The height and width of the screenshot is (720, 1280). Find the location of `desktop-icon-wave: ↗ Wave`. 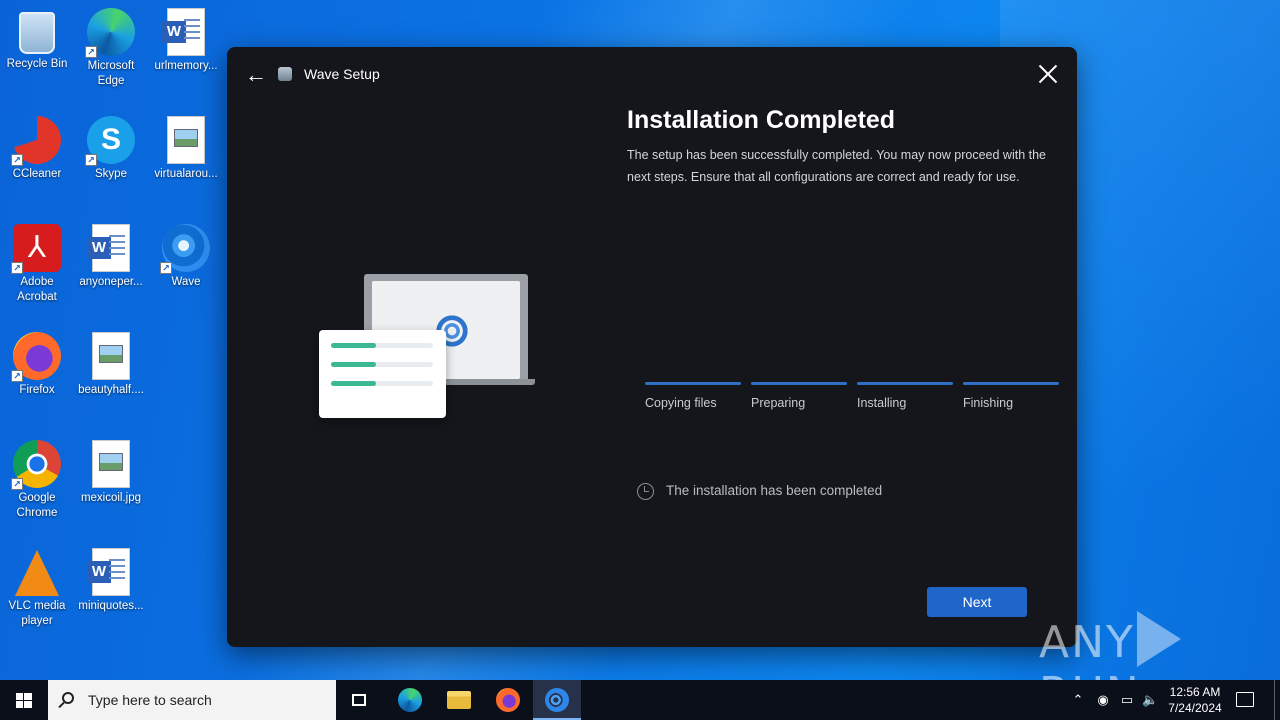

desktop-icon-wave: ↗ Wave is located at coordinates (186, 257).